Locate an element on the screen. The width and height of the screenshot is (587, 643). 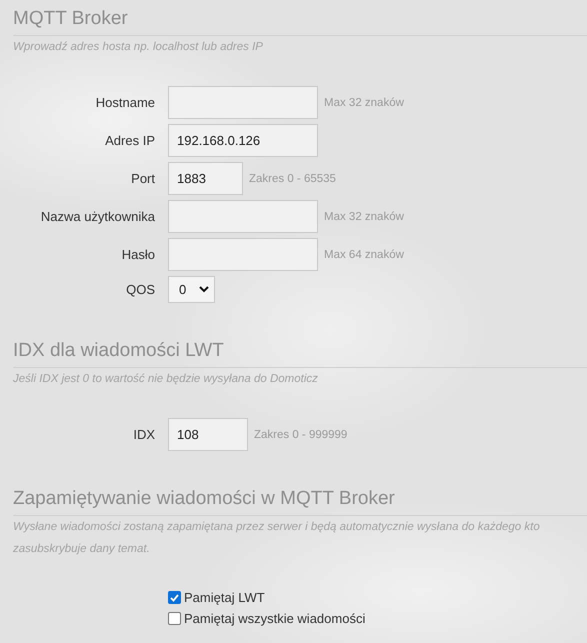
field-label: QOS is located at coordinates (140, 289).